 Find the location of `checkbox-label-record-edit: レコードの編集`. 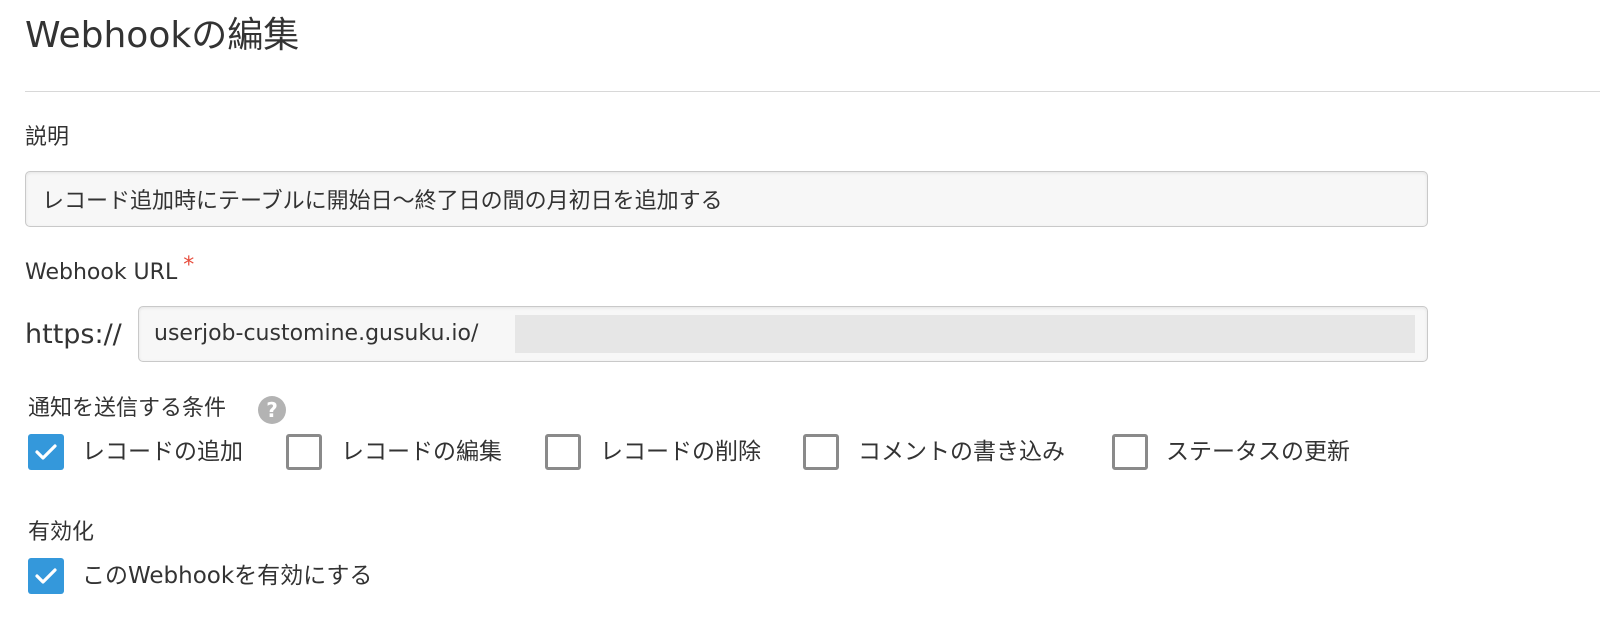

checkbox-label-record-edit: レコードの編集 is located at coordinates (421, 452).